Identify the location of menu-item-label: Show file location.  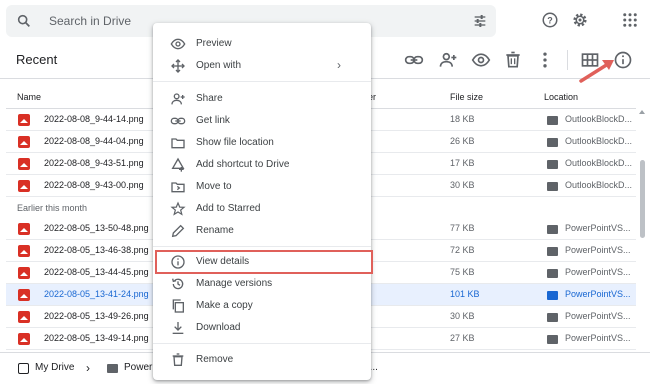
(235, 142).